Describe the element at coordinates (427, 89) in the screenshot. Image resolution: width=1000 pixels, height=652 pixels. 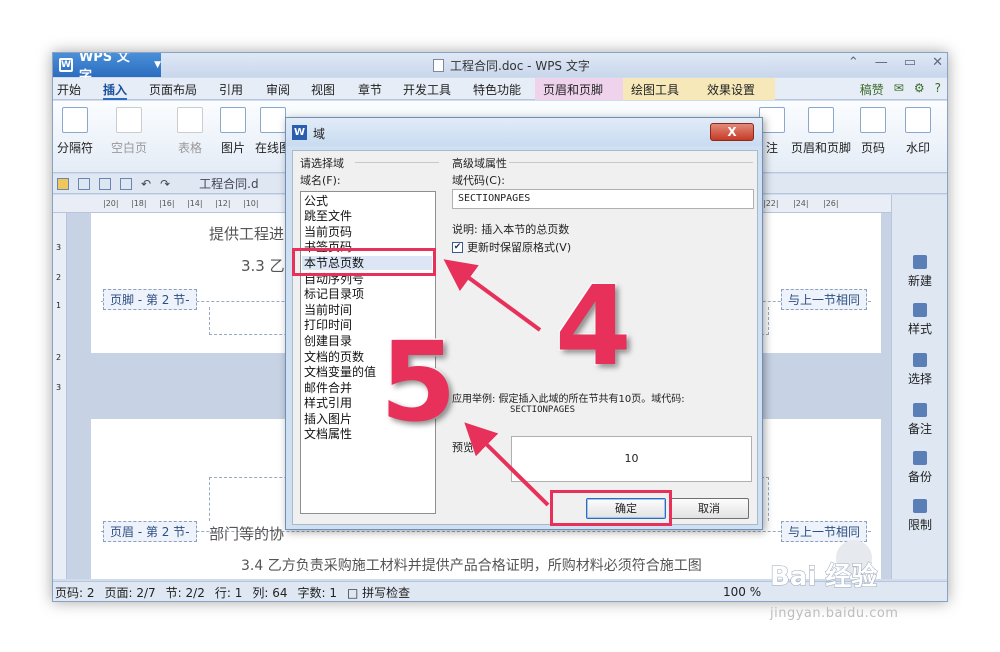
I see `tab-developer: 开发工具` at that location.